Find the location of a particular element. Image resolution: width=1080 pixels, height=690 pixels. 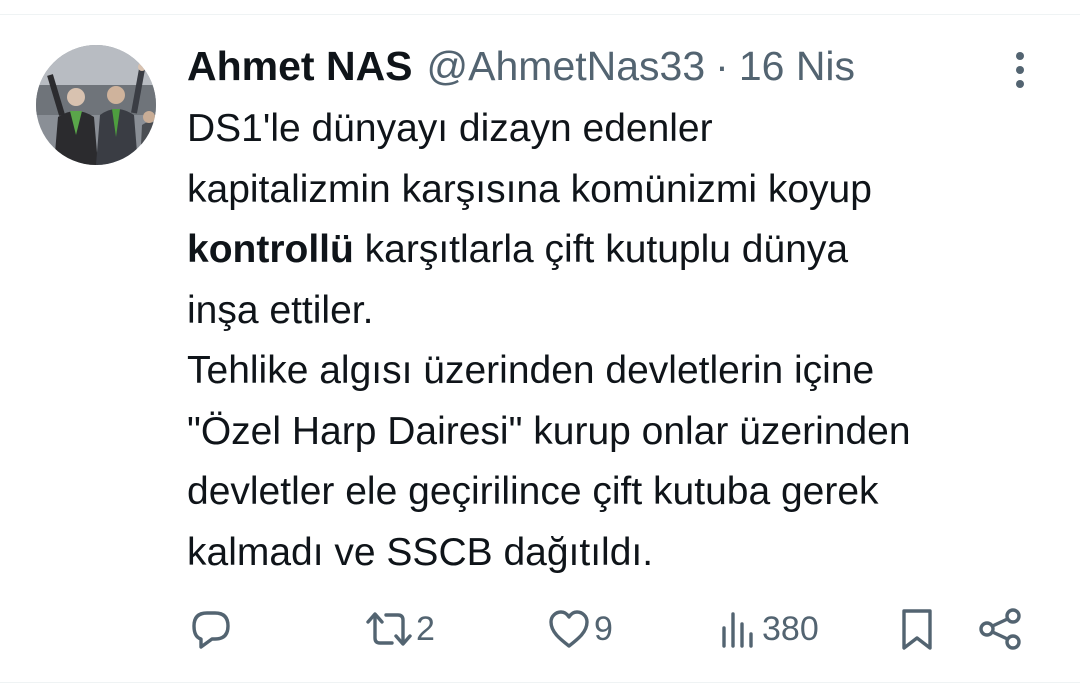

bookmark-button is located at coordinates (917, 629).